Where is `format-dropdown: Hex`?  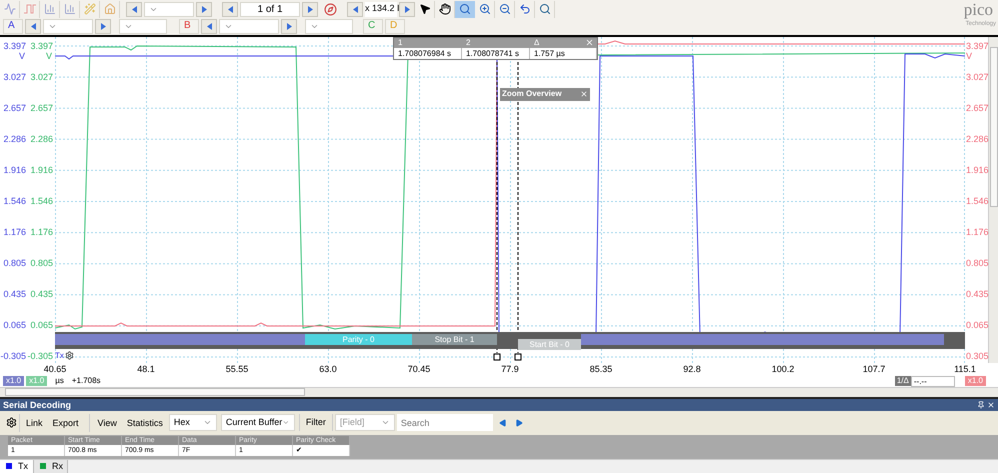 format-dropdown: Hex is located at coordinates (192, 422).